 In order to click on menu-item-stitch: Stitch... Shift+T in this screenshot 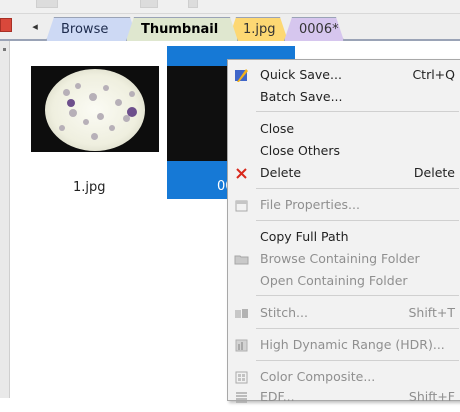, I will do `click(344, 313)`.